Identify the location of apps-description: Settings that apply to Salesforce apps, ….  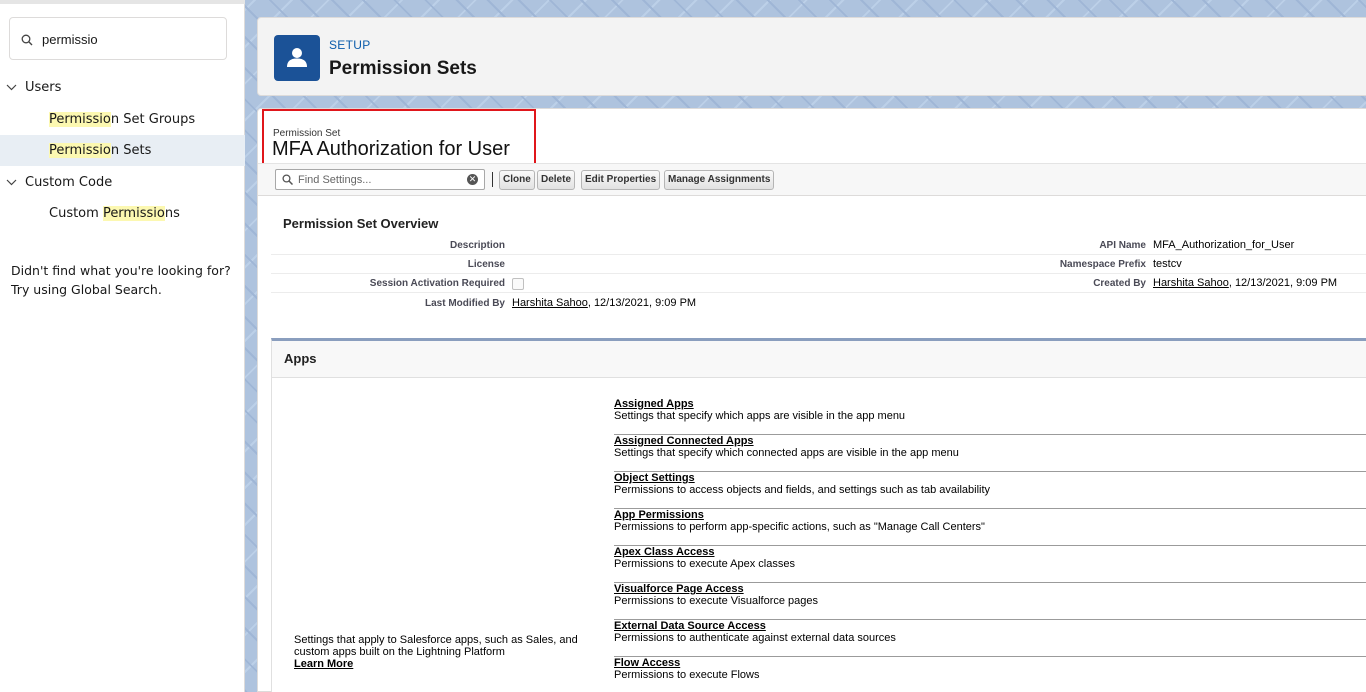
(446, 652).